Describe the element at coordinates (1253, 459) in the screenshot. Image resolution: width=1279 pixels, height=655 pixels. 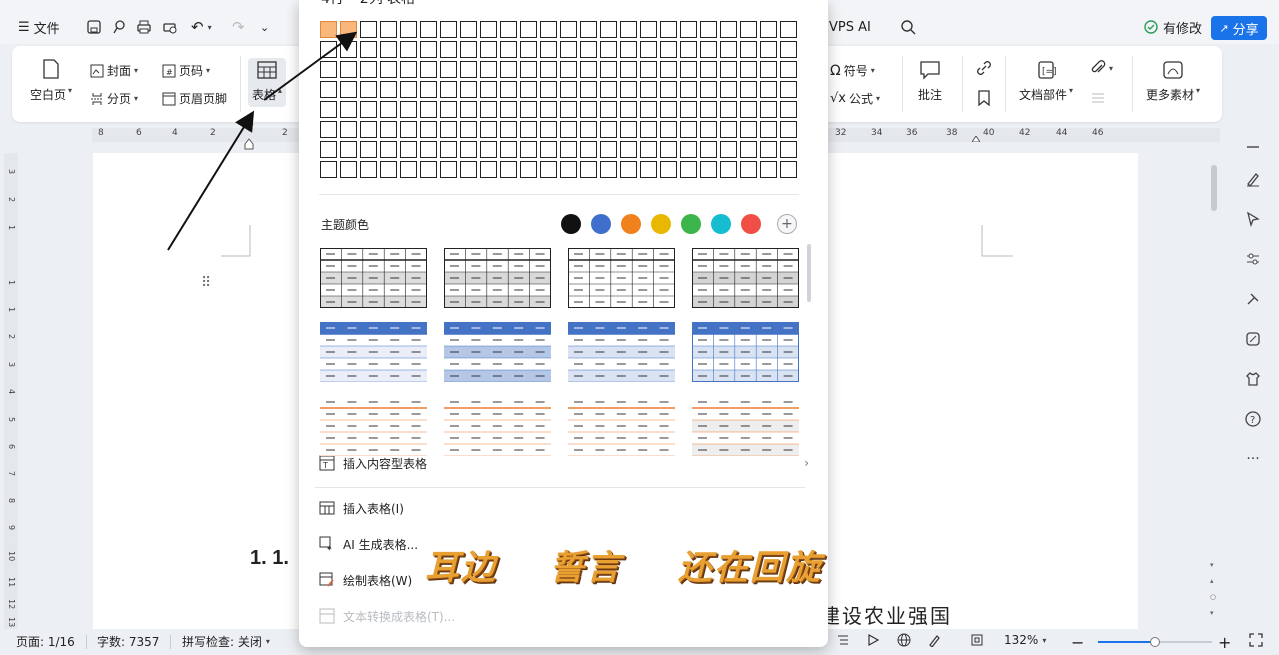
I see `more-icon: ···` at that location.